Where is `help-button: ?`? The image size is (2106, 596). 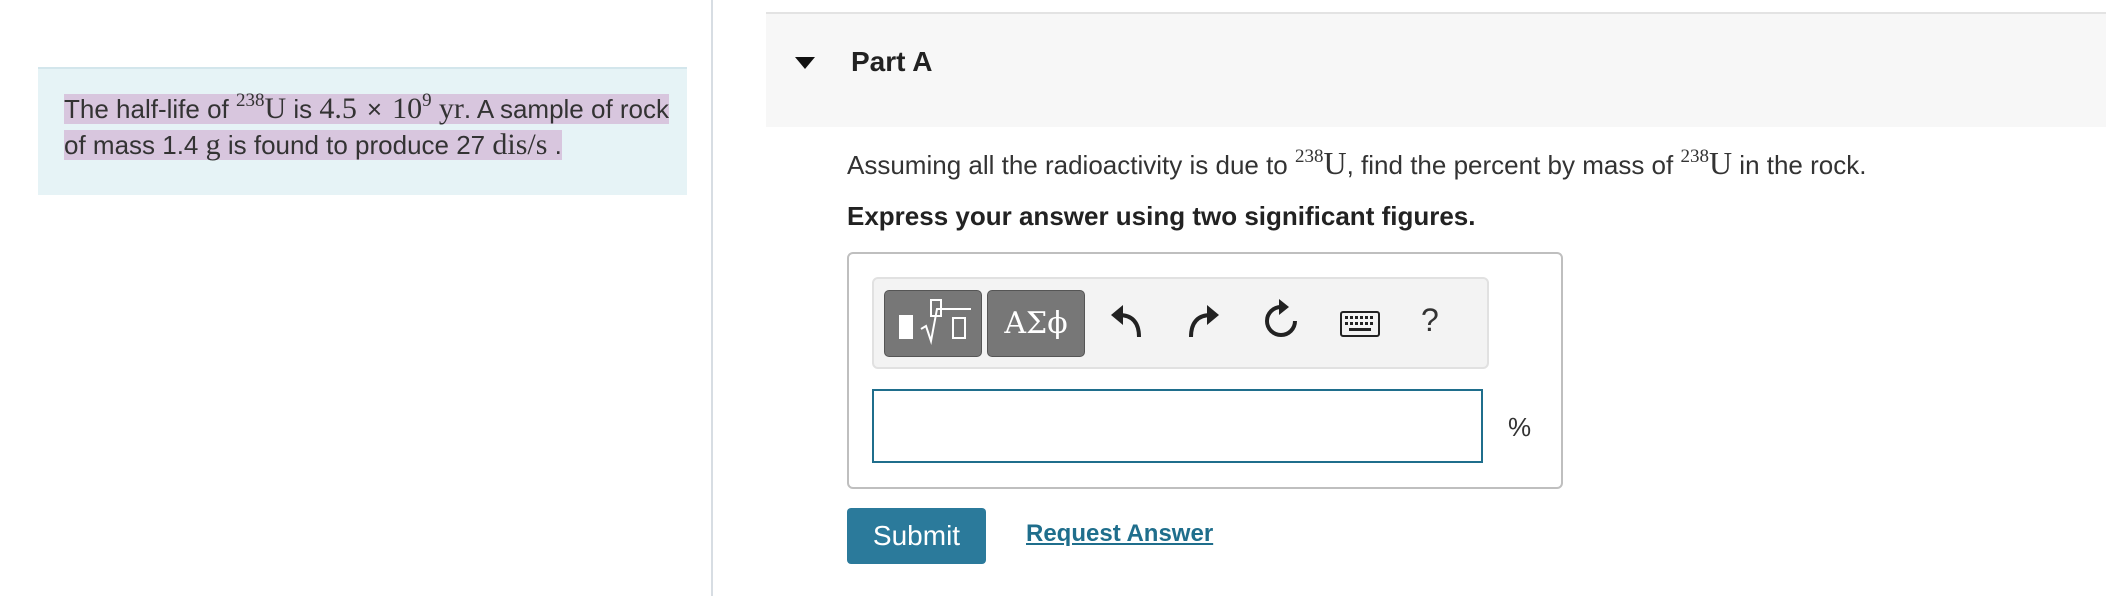
help-button: ? is located at coordinates (1430, 320).